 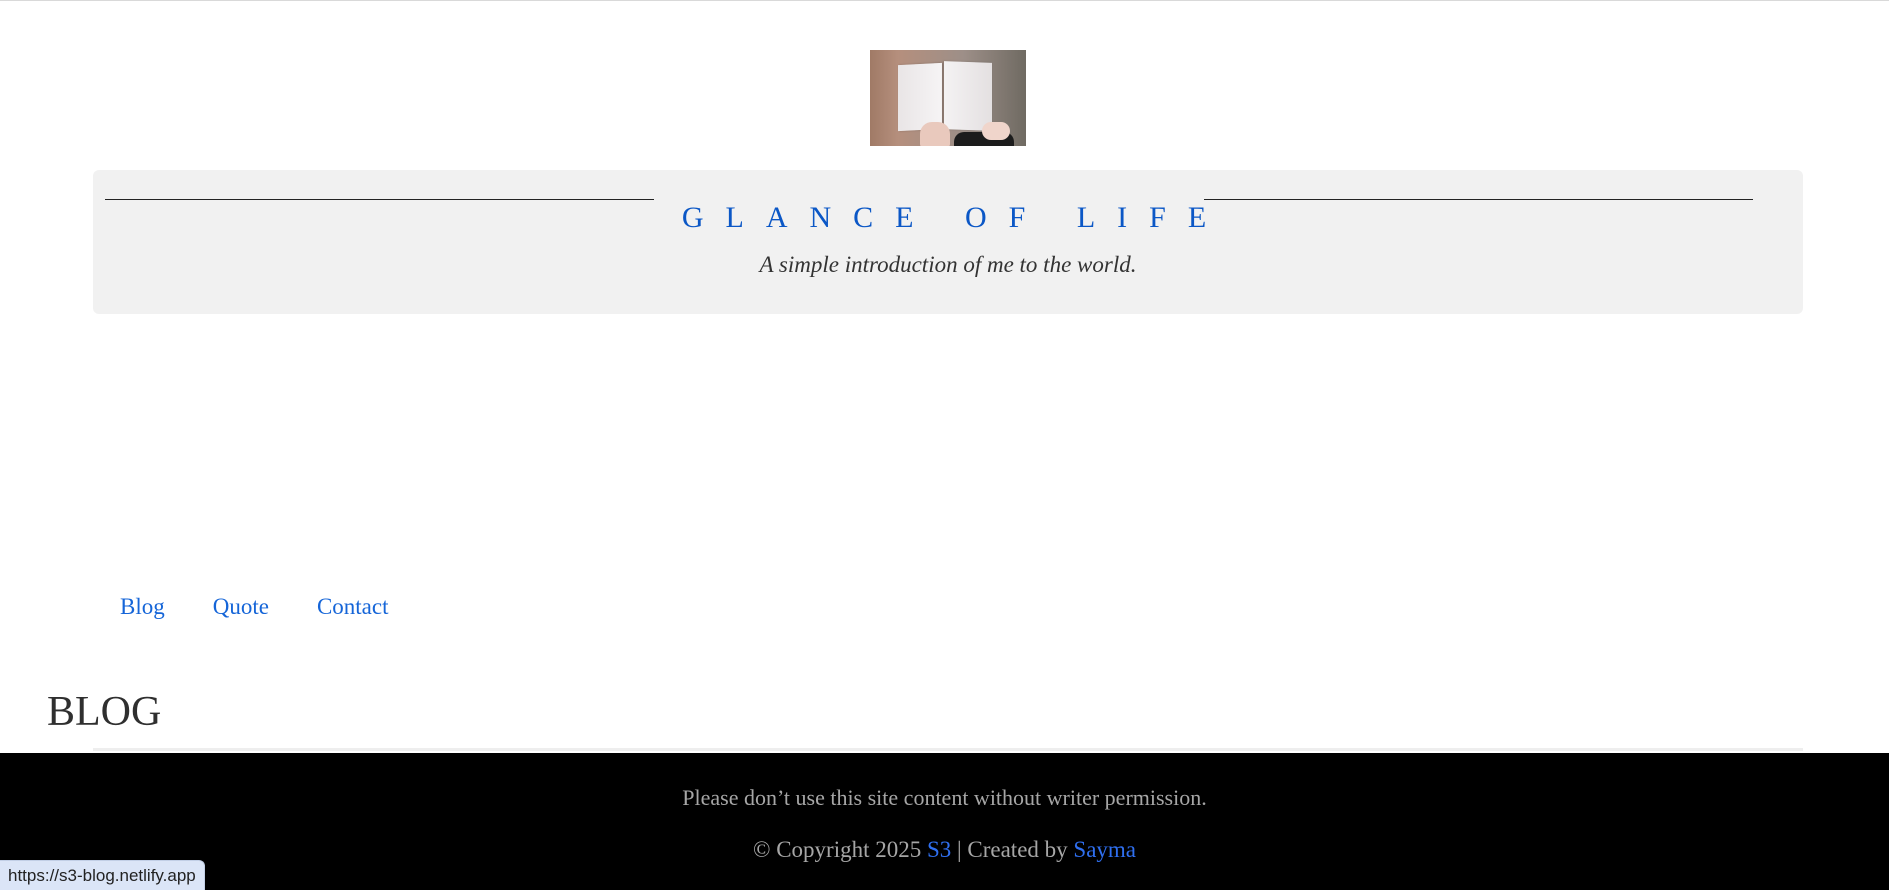 What do you see at coordinates (241, 607) in the screenshot?
I see `nav-link-quote: Quote` at bounding box center [241, 607].